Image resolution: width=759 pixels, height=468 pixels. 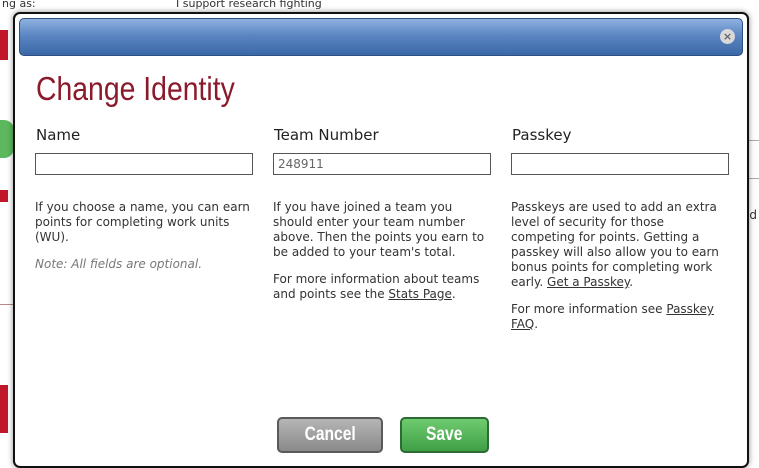 I want to click on close-icon: ×, so click(x=727, y=36).